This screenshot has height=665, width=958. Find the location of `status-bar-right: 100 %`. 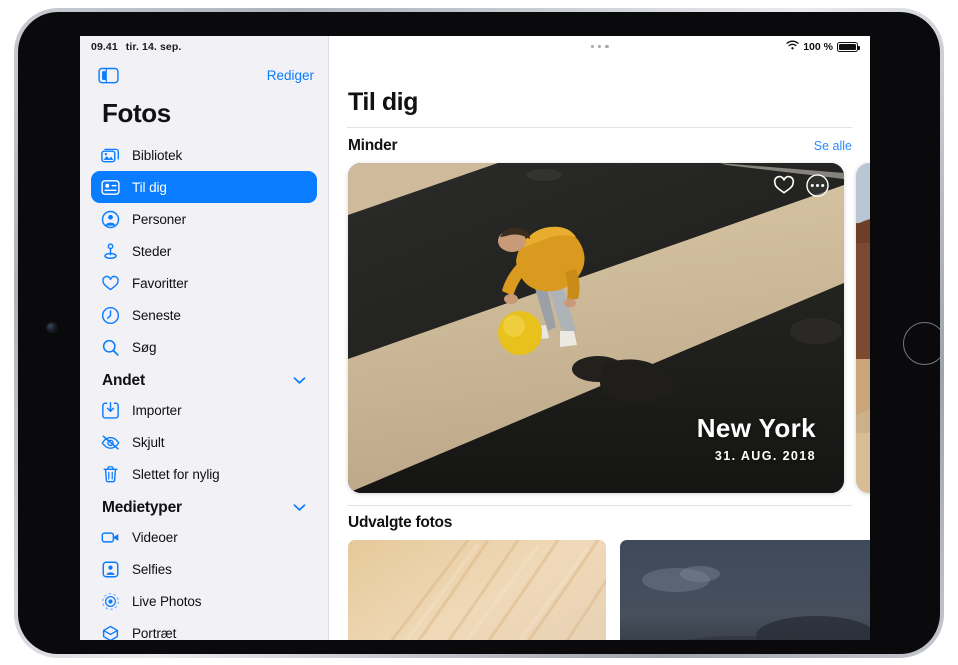

status-bar-right: 100 % is located at coordinates (599, 47).